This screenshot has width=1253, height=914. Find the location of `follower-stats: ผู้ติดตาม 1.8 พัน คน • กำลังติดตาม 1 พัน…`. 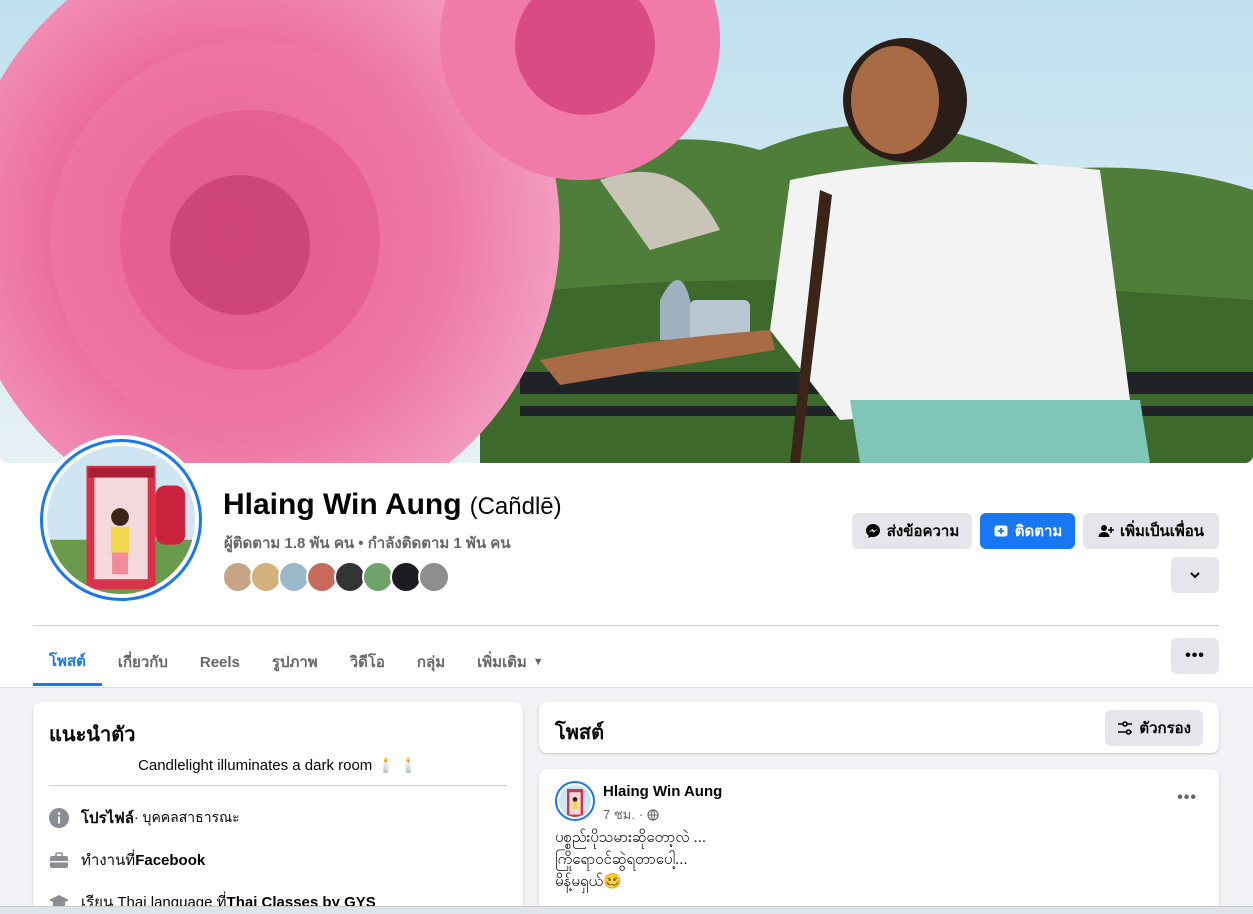

follower-stats: ผู้ติดตาม 1.8 พัน คน • กำลังติดตาม 1 พัน… is located at coordinates (367, 543).